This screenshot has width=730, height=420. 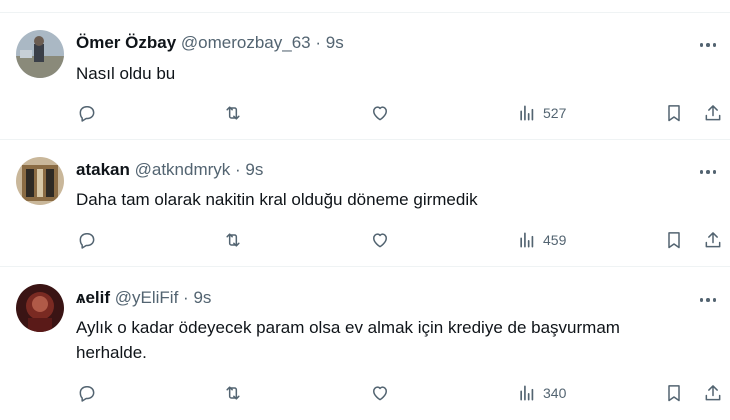 What do you see at coordinates (365, 393) in the screenshot?
I see `tweet-actions: 340` at bounding box center [365, 393].